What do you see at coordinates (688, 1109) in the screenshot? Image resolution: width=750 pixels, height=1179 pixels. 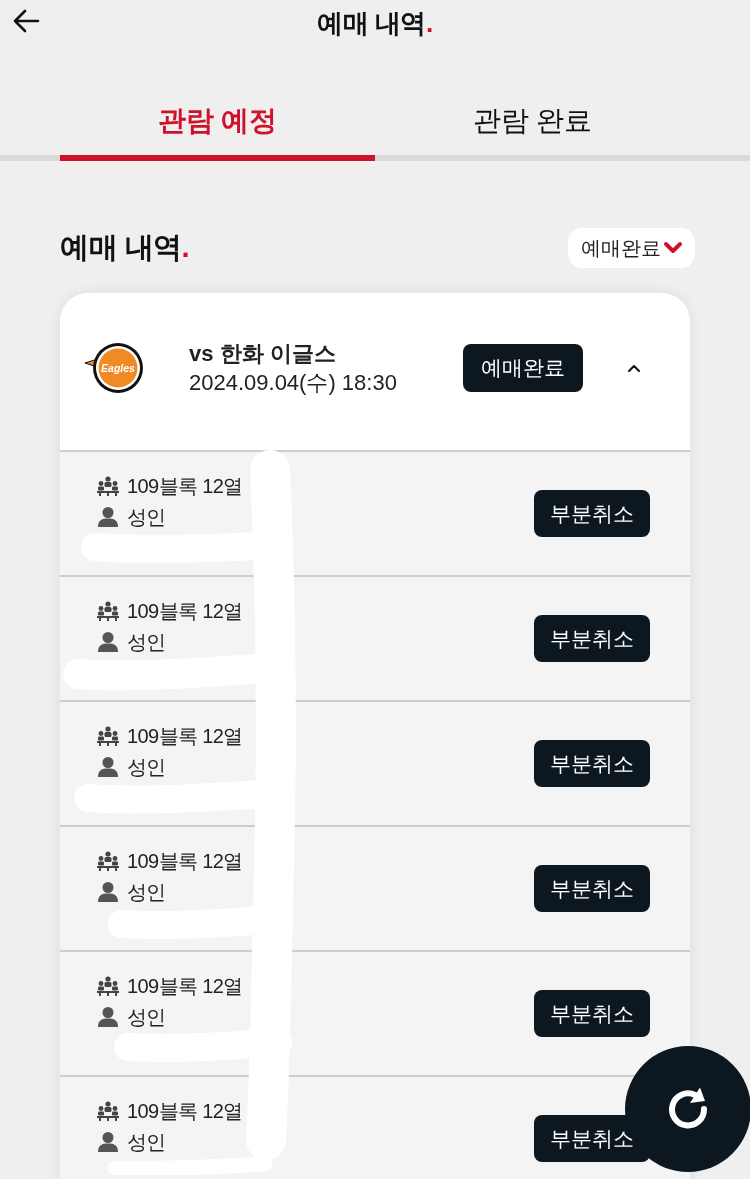 I see `refresh-icon` at bounding box center [688, 1109].